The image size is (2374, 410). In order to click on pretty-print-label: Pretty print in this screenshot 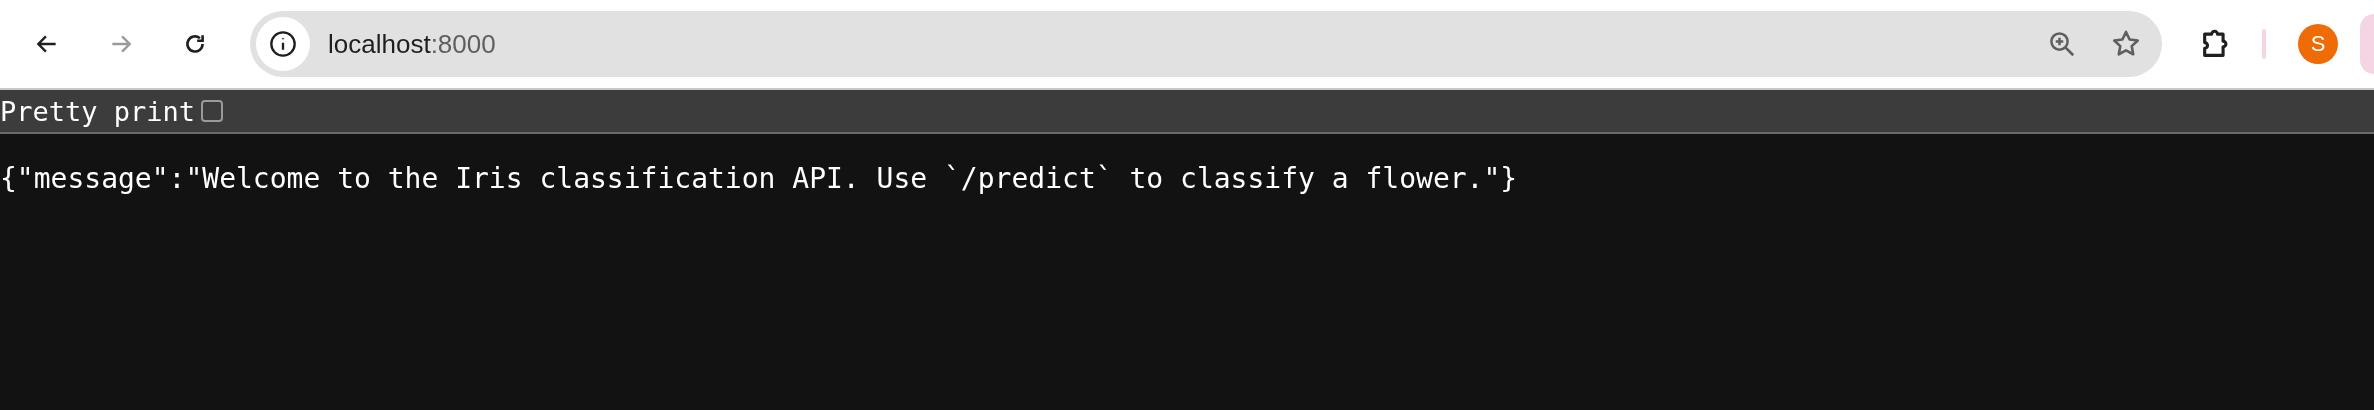, I will do `click(98, 111)`.